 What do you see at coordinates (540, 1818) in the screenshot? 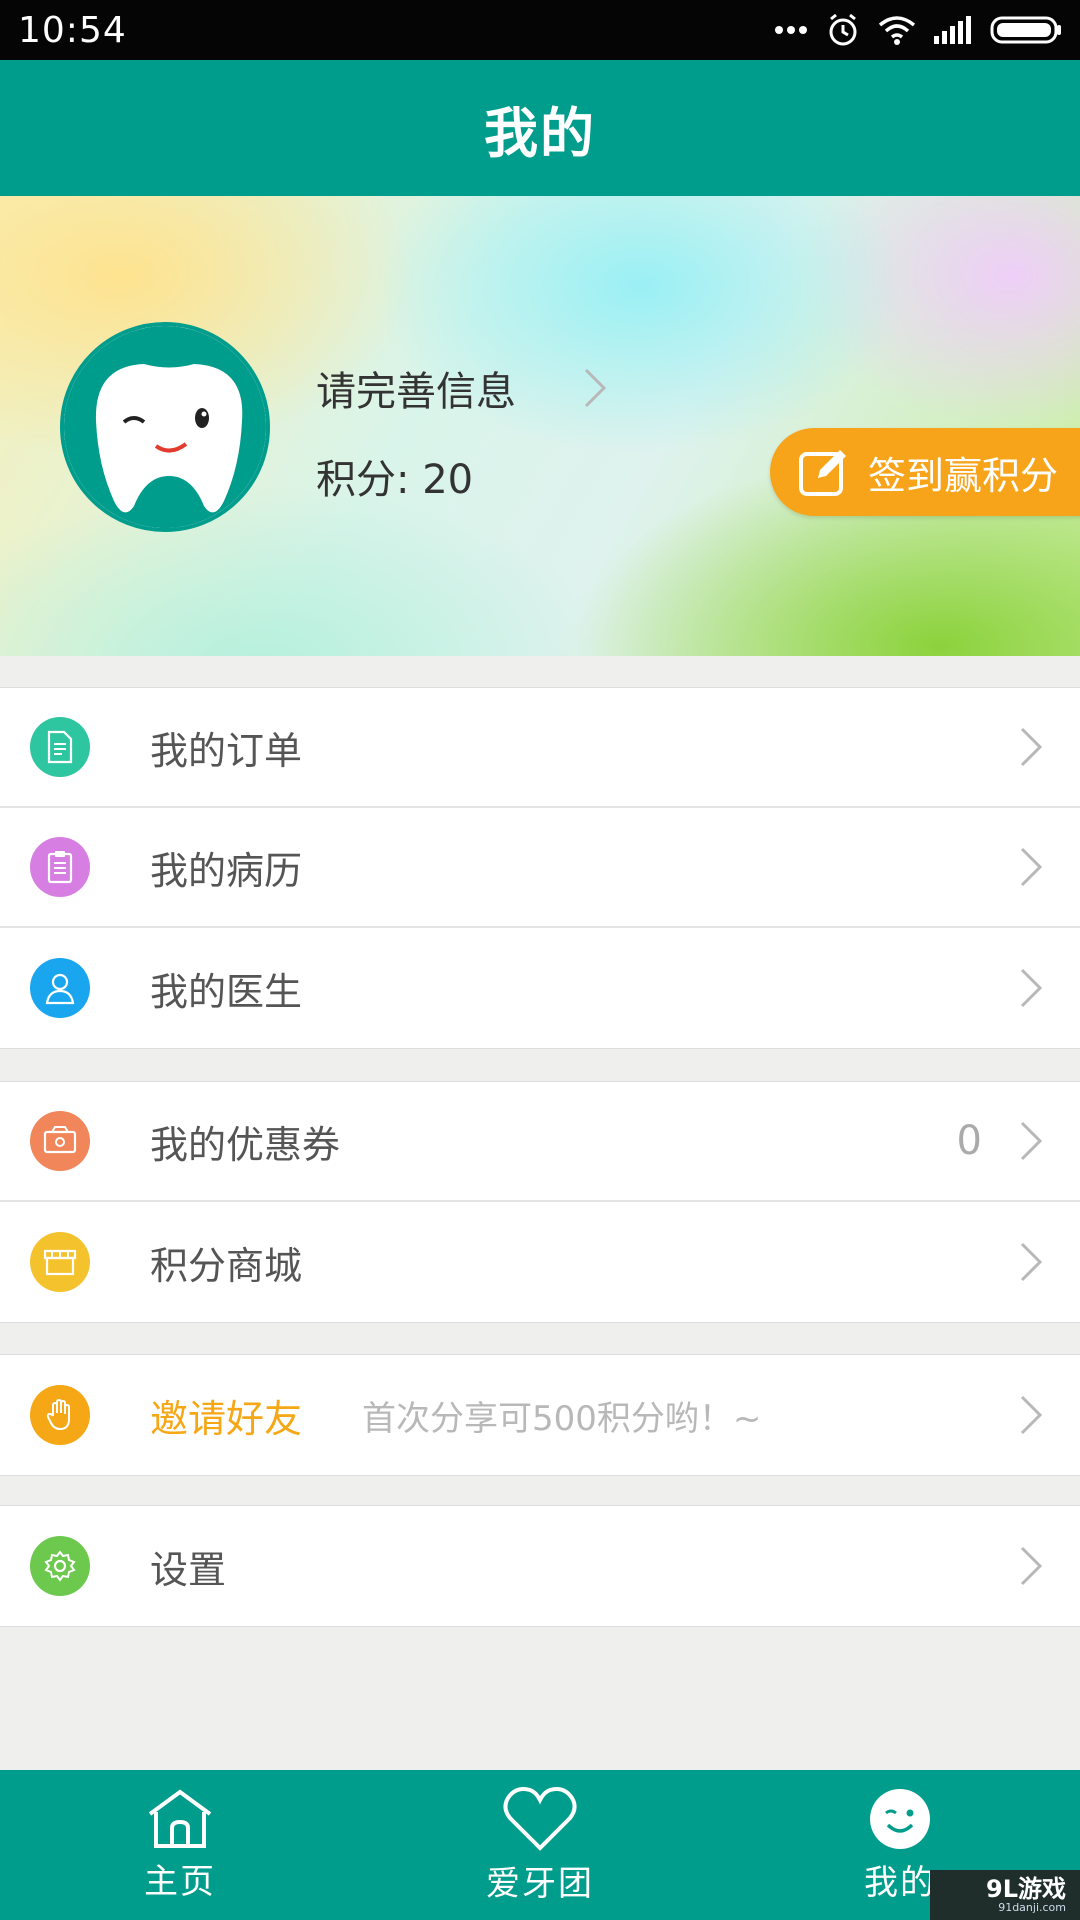
I see `heart-icon` at bounding box center [540, 1818].